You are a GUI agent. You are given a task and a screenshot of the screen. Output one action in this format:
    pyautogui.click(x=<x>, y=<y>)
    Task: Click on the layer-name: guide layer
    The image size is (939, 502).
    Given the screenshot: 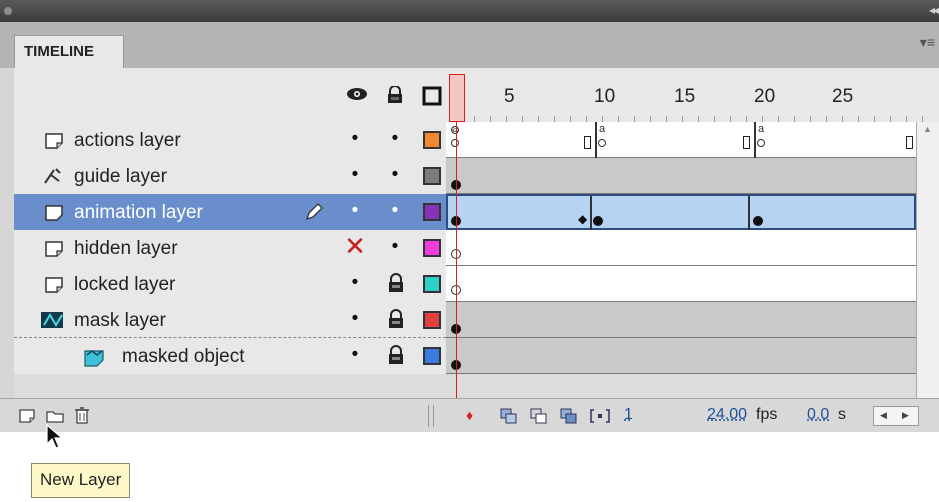 What is the action you would take?
    pyautogui.click(x=120, y=177)
    